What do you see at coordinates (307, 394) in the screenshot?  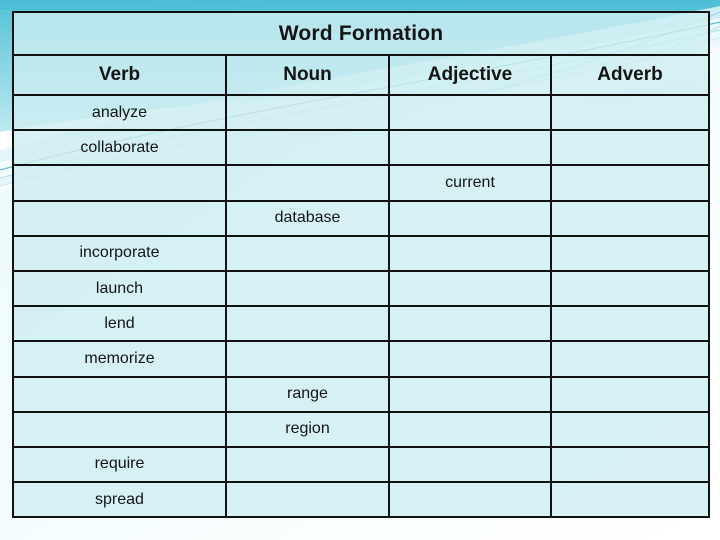 I see `cell-noun: range` at bounding box center [307, 394].